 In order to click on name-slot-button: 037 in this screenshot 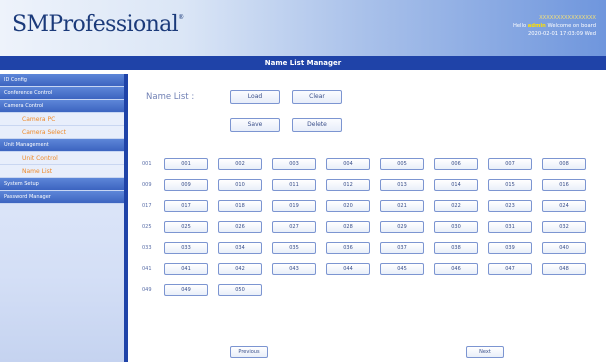, I will do `click(402, 248)`.